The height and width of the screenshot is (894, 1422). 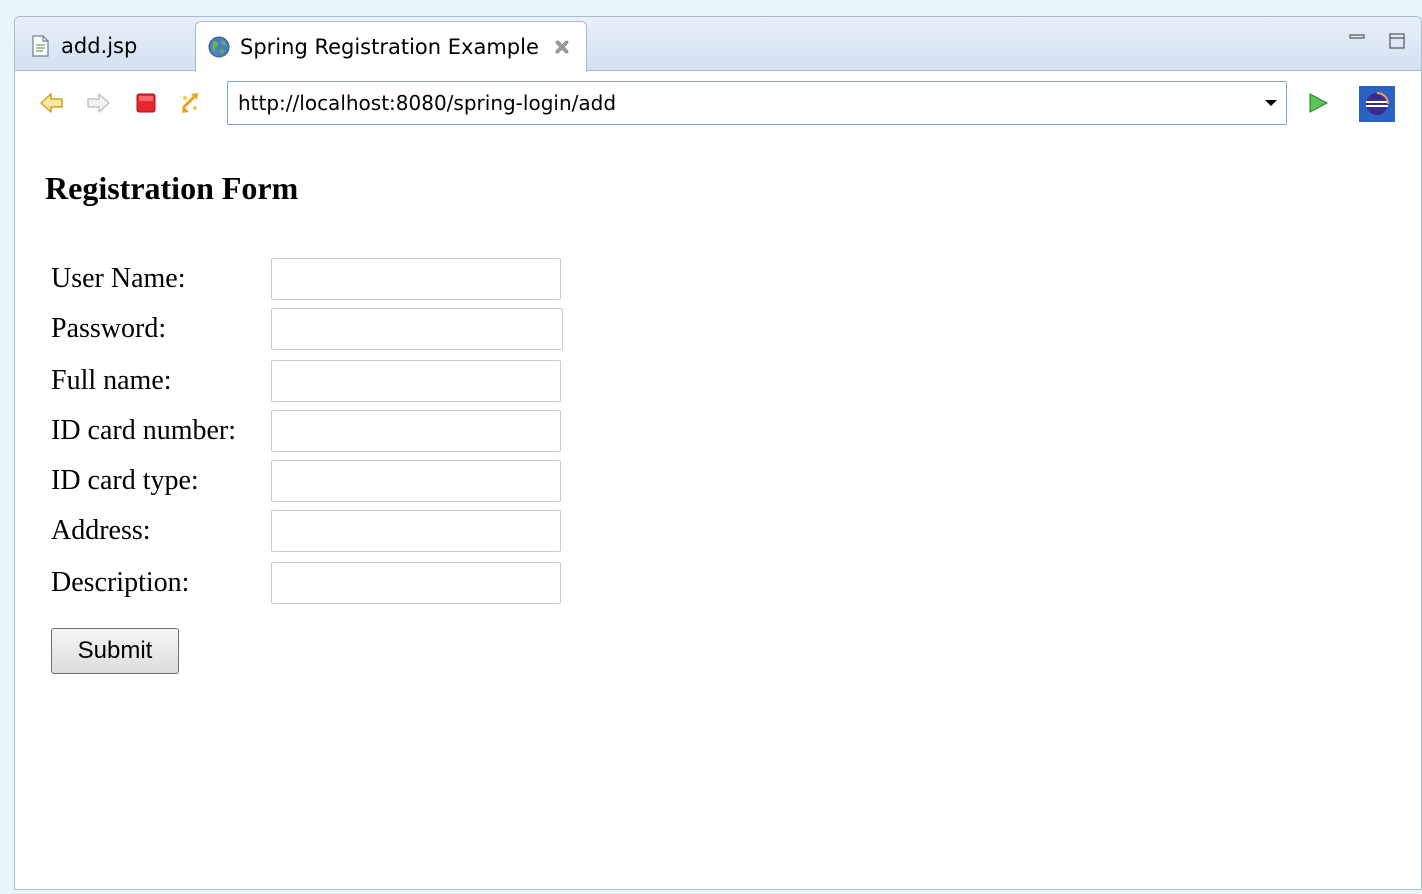 I want to click on tab-spring-registration: Spring Registration Example, so click(x=391, y=46).